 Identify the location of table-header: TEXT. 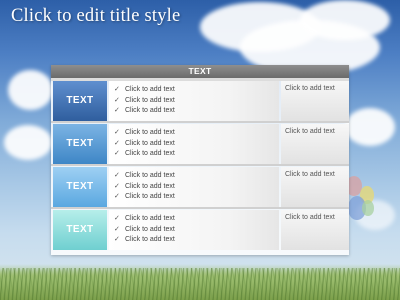
(200, 71).